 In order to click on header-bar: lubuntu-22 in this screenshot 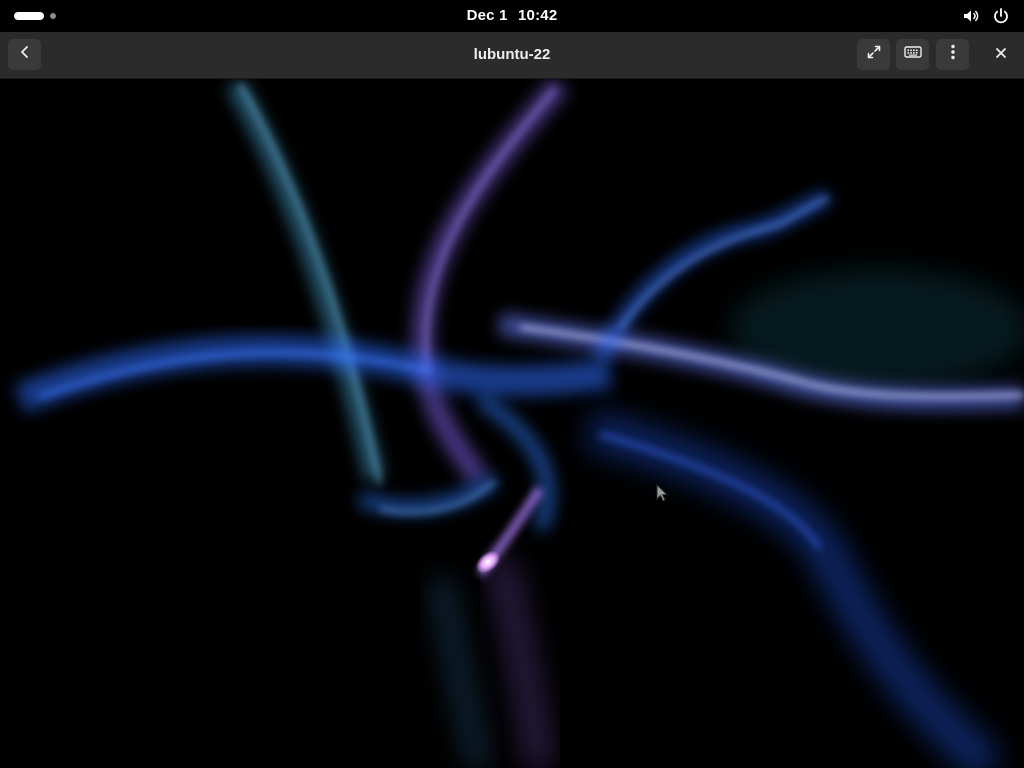, I will do `click(512, 55)`.